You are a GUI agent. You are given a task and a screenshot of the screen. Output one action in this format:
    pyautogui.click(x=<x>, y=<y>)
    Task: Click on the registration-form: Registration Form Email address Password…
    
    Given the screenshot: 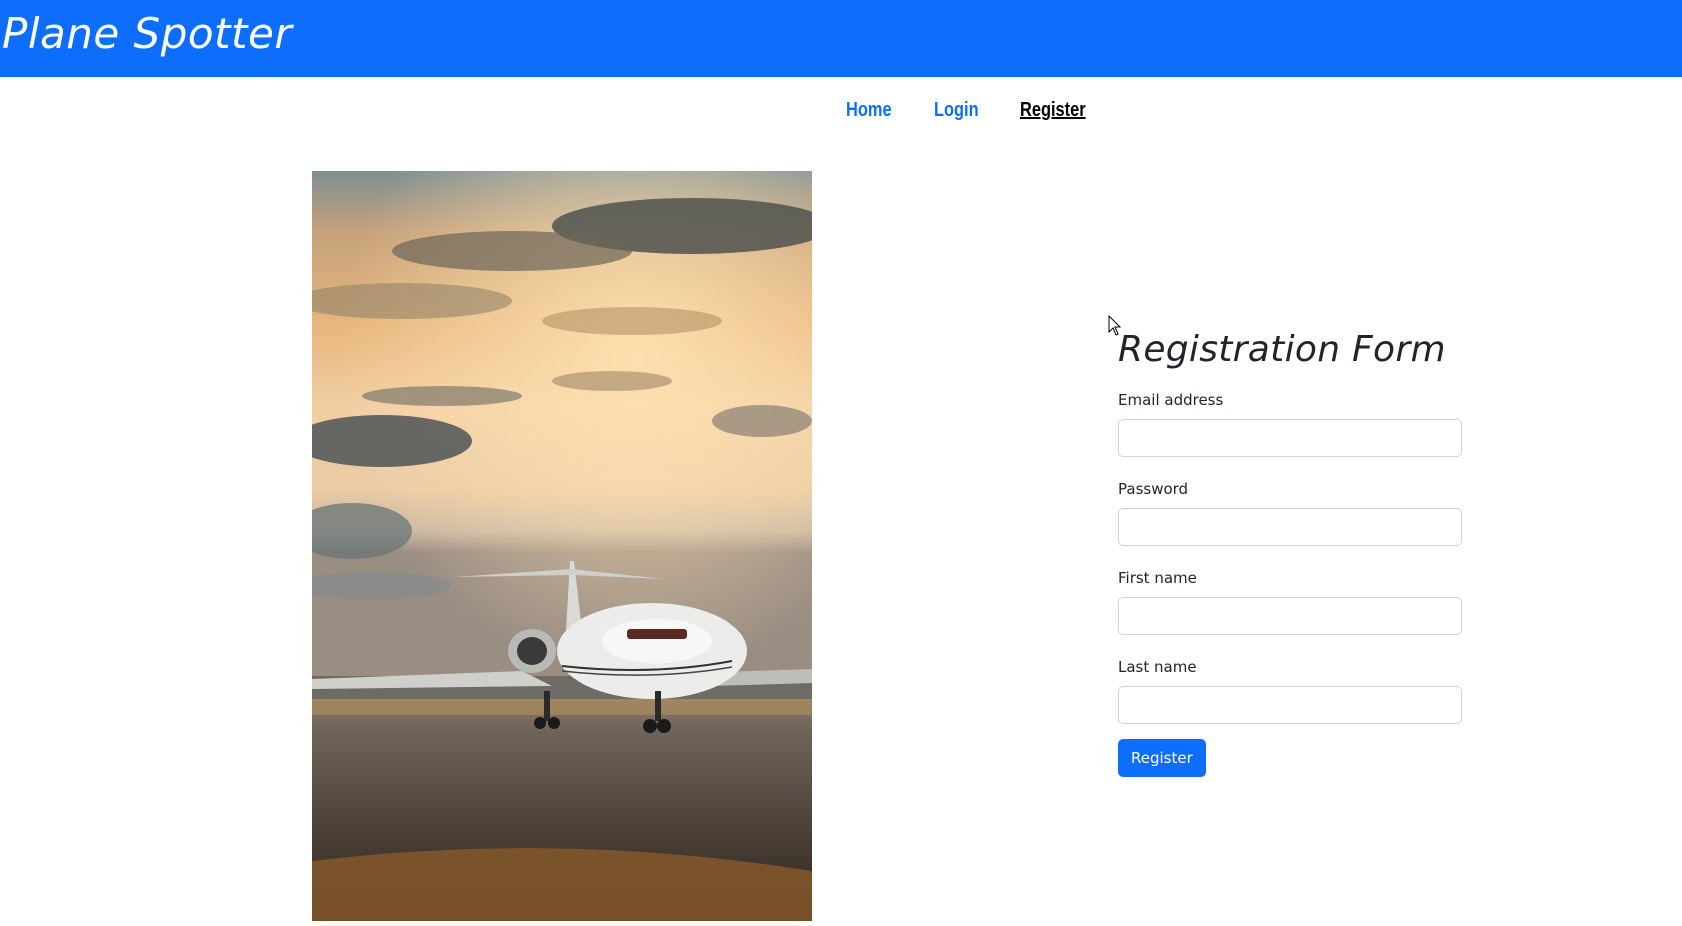 What is the action you would take?
    pyautogui.click(x=1290, y=548)
    